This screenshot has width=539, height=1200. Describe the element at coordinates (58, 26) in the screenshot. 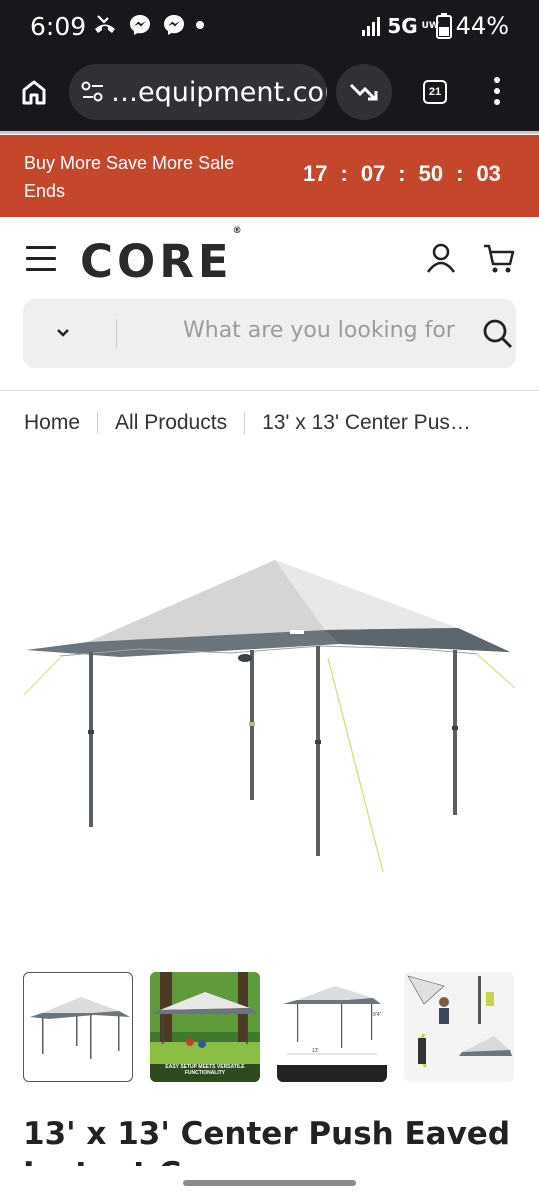

I see `status-time: 6:09` at that location.